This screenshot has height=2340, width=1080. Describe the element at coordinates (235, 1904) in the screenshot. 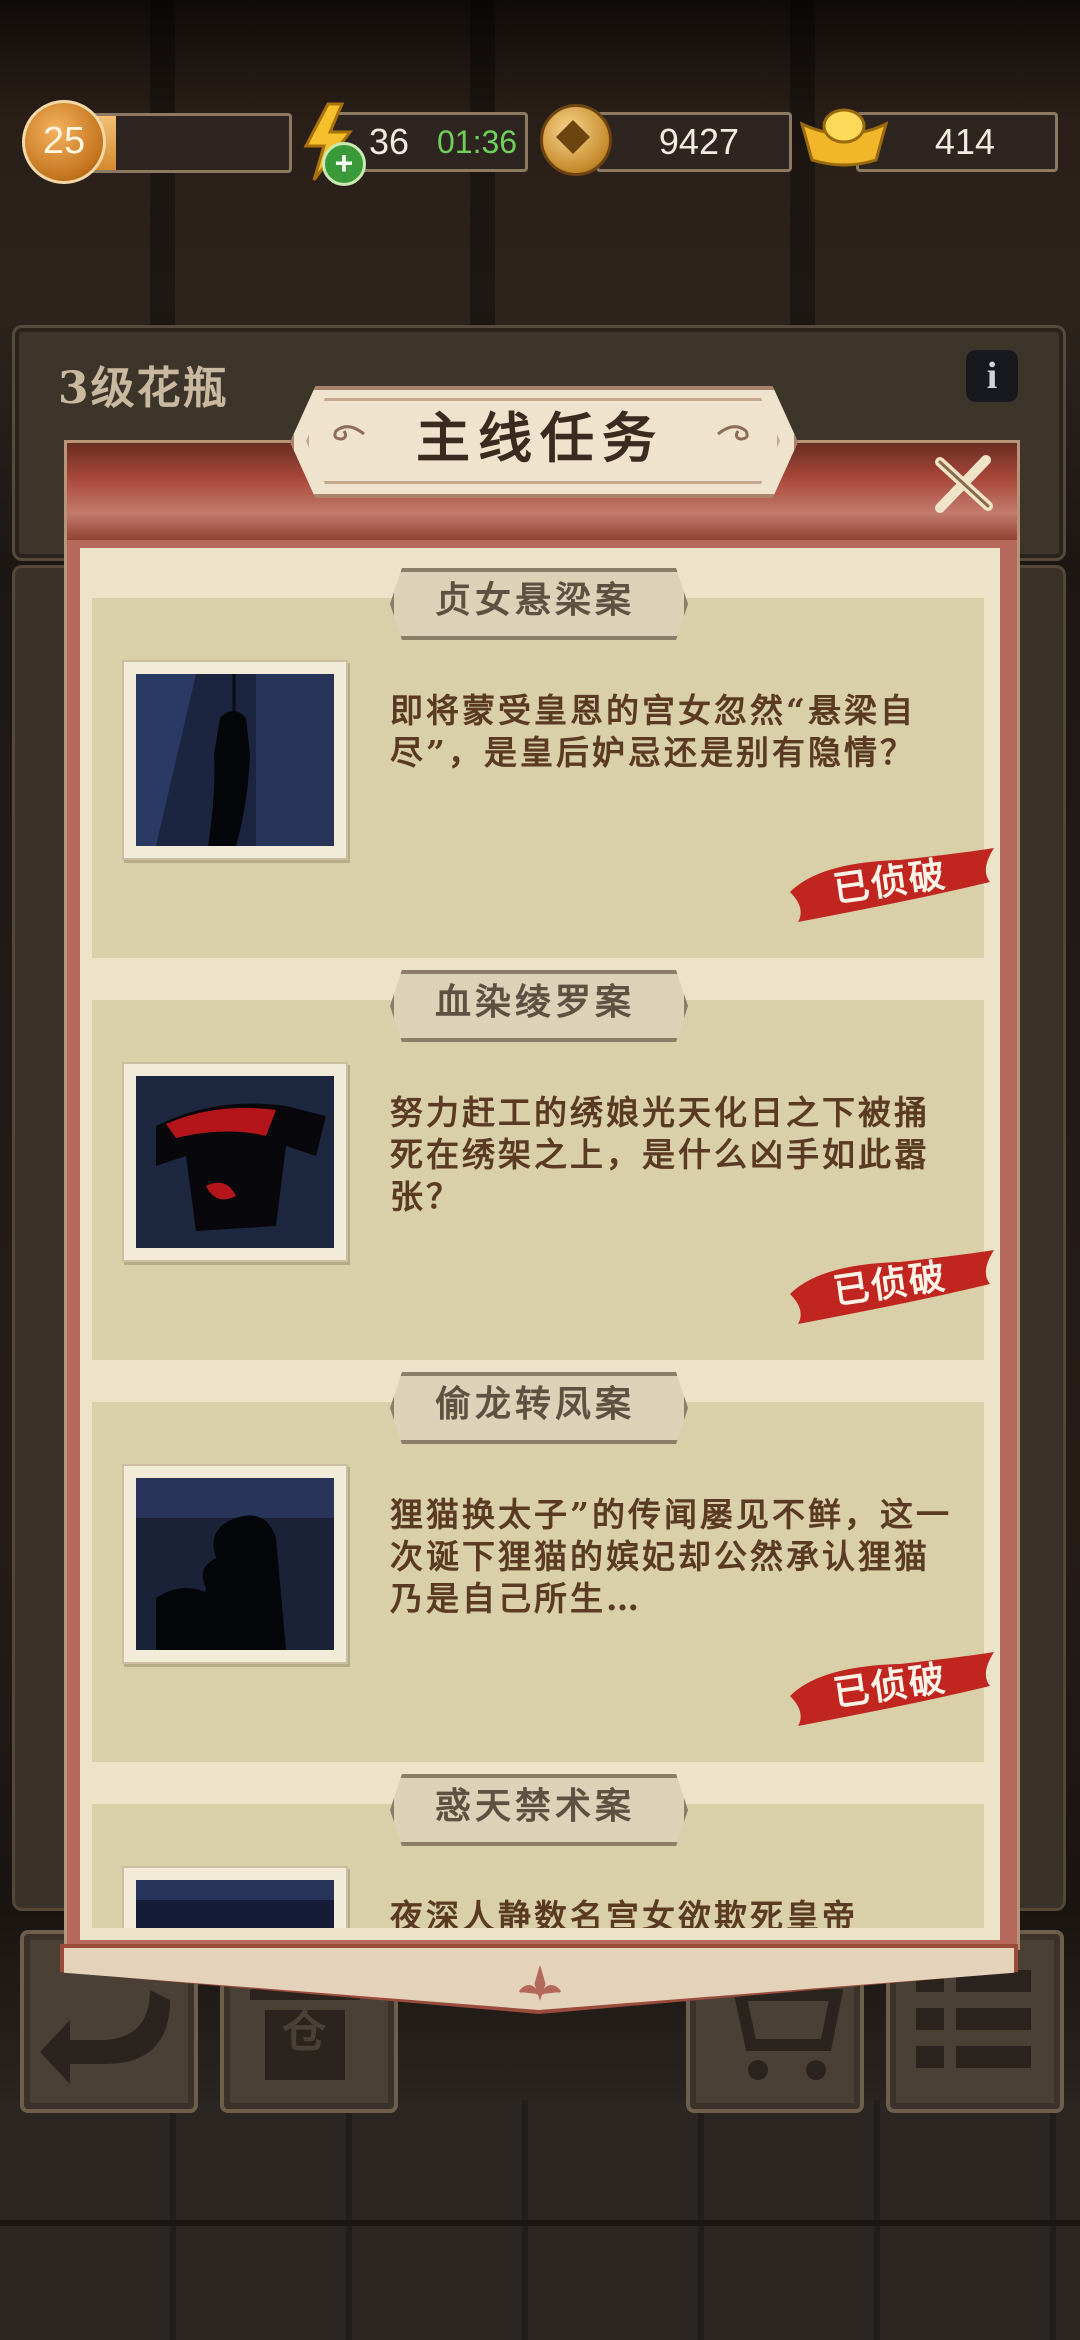

I see `night-scene-icon` at that location.